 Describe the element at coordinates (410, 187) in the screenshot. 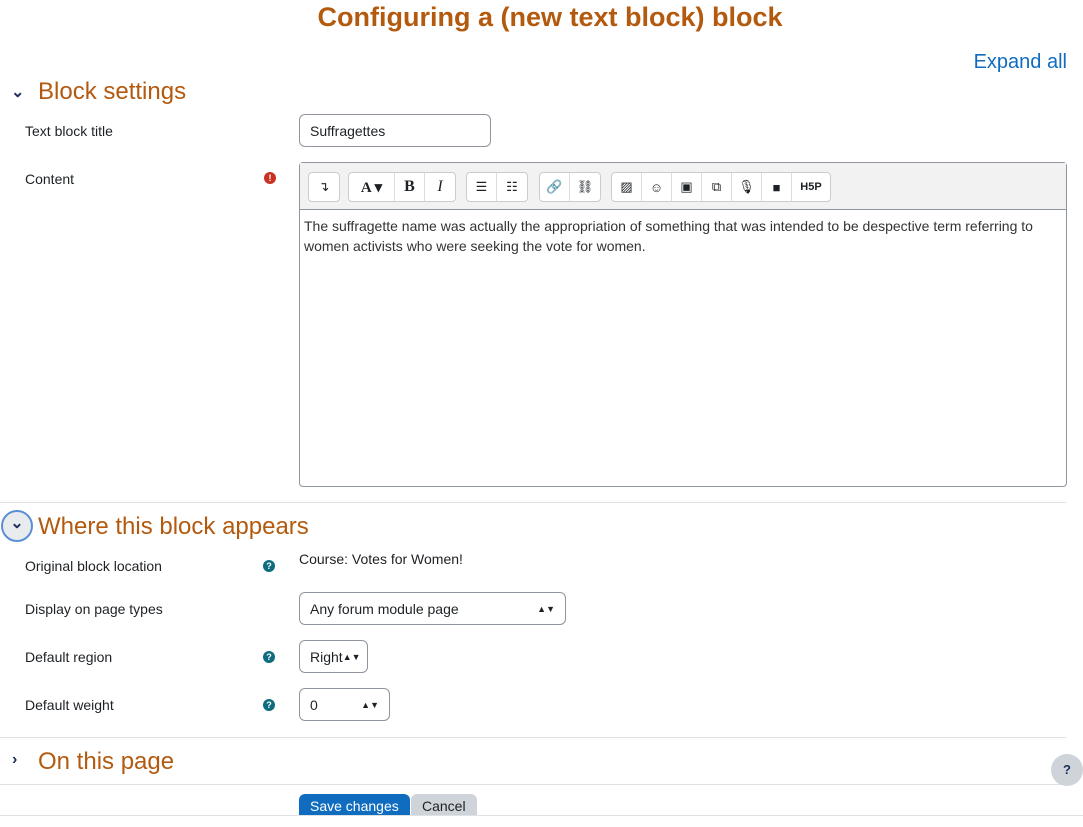

I see `bold-icon: B` at that location.